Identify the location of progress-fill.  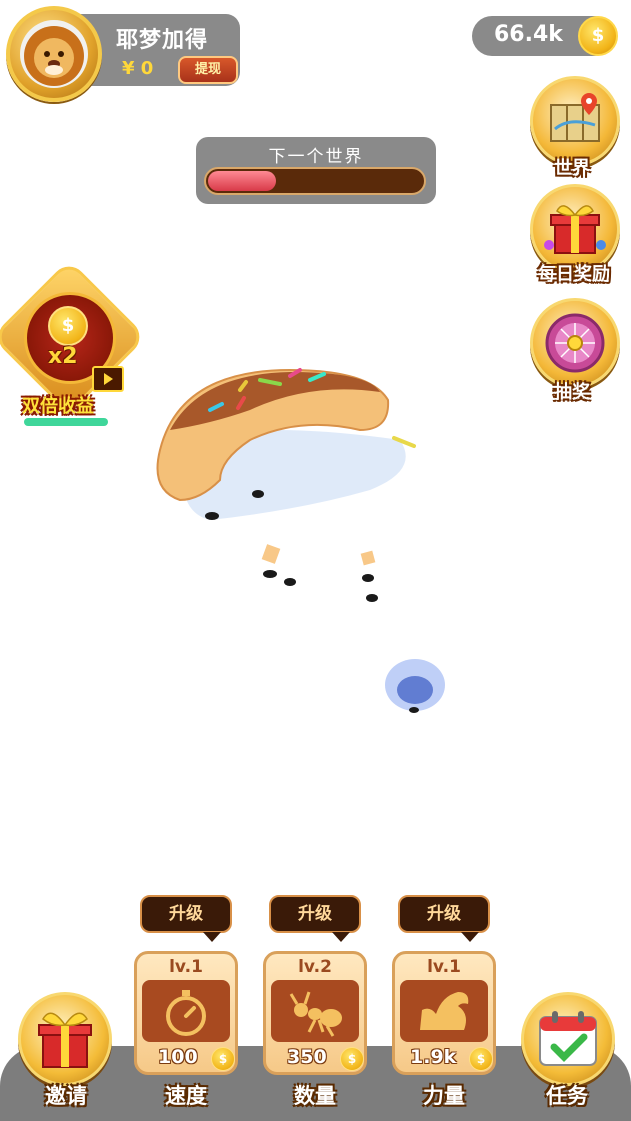
(242, 181).